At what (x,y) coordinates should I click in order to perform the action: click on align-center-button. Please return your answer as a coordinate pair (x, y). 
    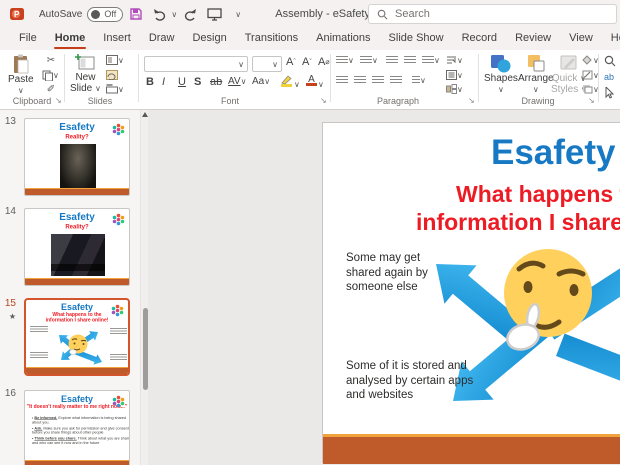
    Looking at the image, I should click on (360, 80).